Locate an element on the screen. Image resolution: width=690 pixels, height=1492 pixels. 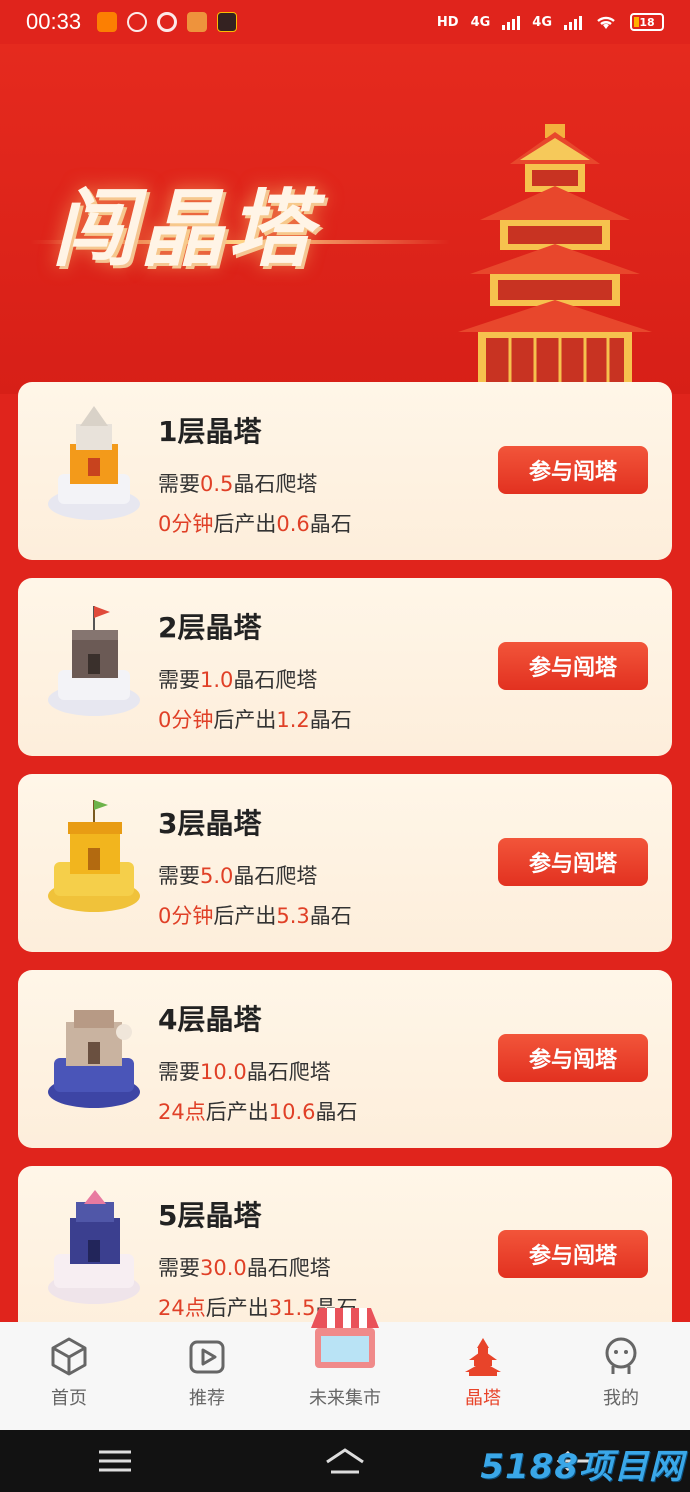
network-4g-label-2: 4G is located at coordinates (542, 22).